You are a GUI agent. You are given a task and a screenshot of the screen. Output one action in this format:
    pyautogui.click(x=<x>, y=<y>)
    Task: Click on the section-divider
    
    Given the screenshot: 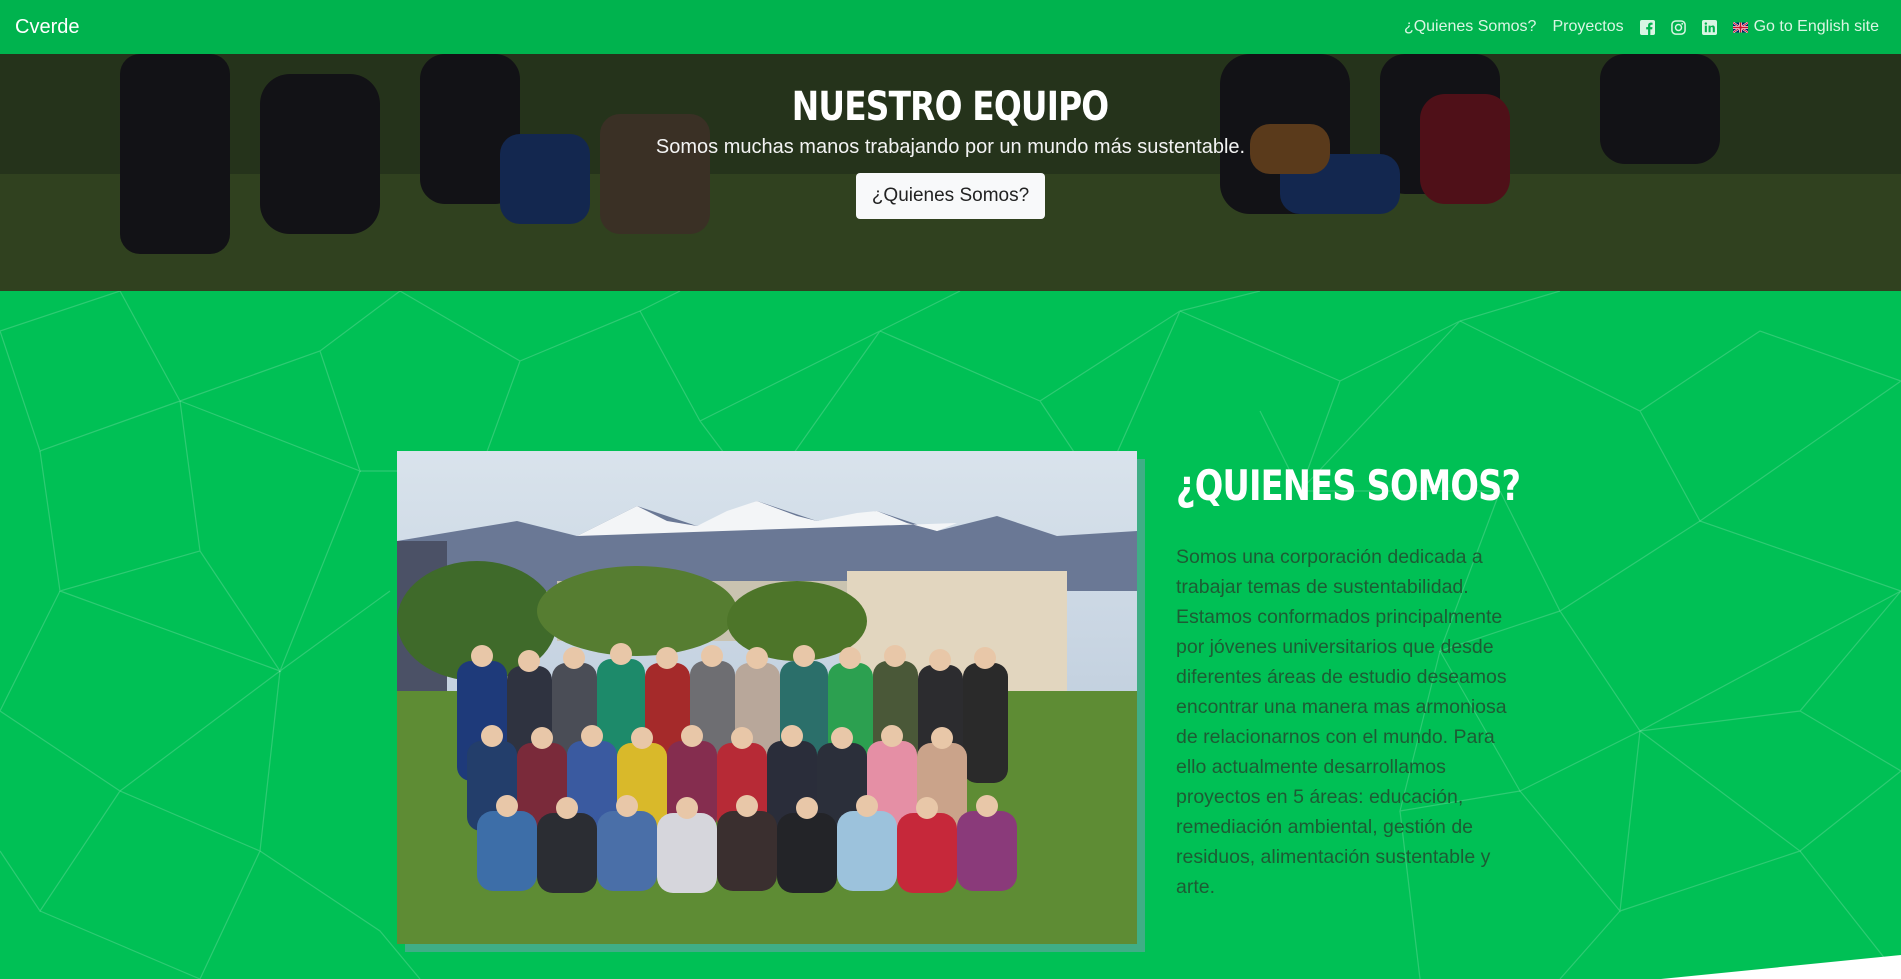 What is the action you would take?
    pyautogui.click(x=1781, y=967)
    